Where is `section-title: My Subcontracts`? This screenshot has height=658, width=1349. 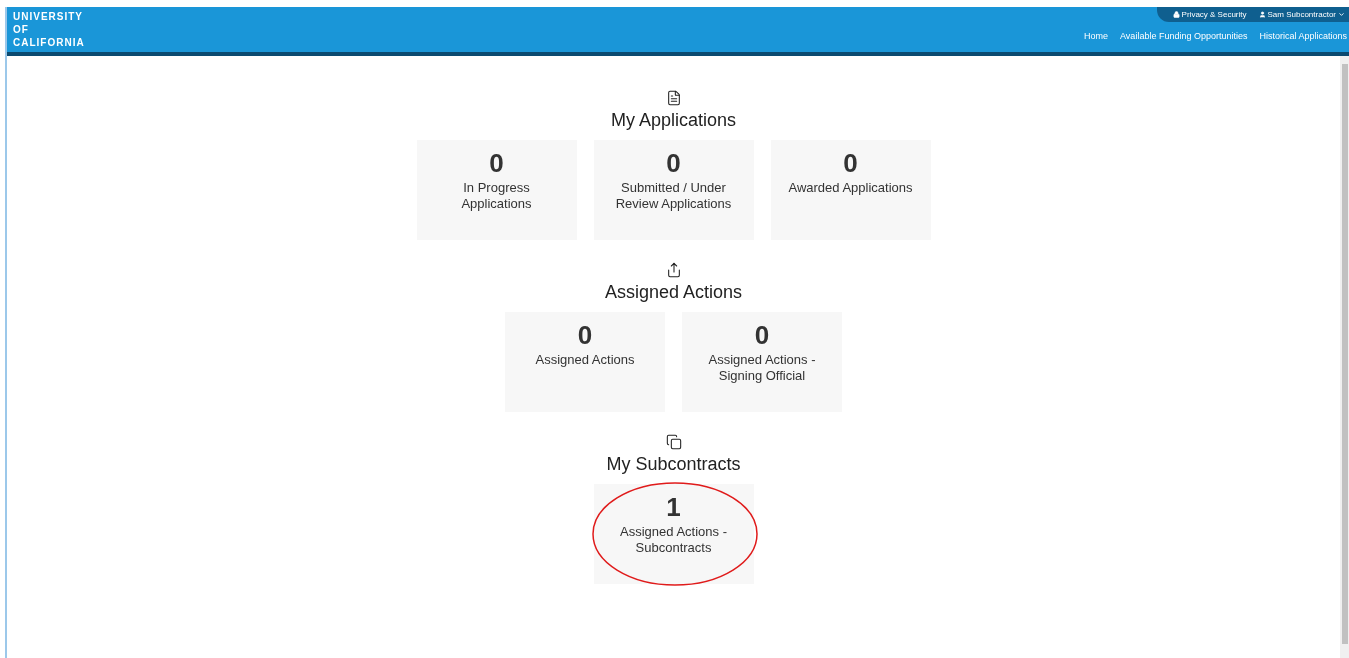 section-title: My Subcontracts is located at coordinates (673, 464).